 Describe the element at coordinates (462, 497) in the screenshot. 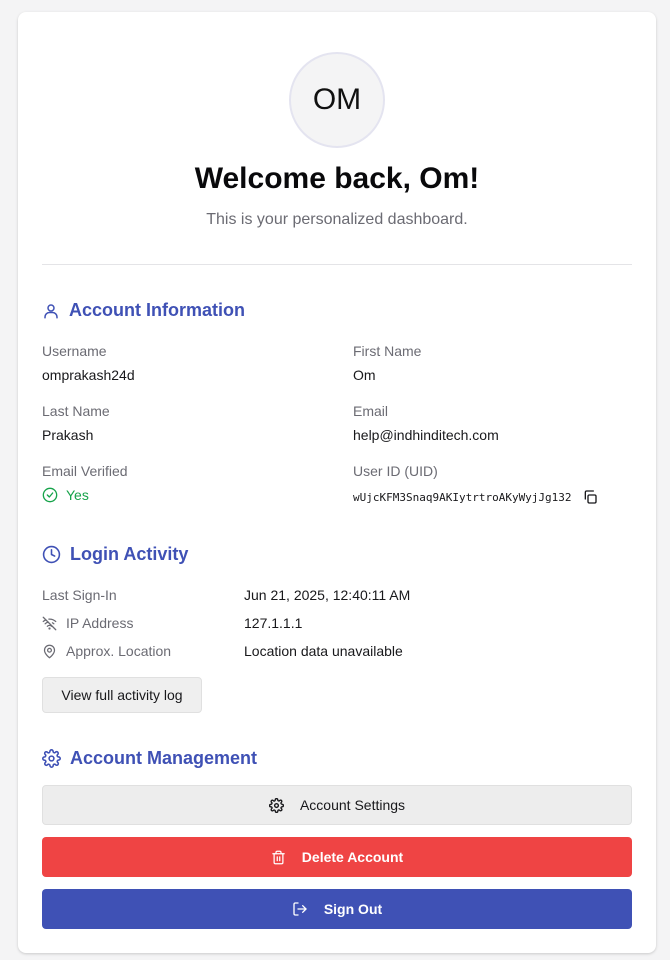

I see `uid-value: wUjcKFM3Snaq9AKIytrtroAKyWyjJg132` at that location.